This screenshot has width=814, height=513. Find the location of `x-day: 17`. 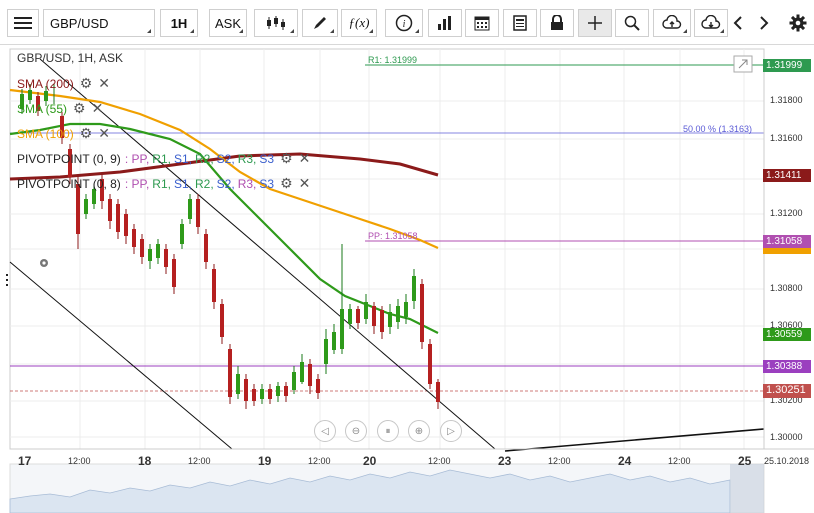

x-day: 17 is located at coordinates (25, 461).